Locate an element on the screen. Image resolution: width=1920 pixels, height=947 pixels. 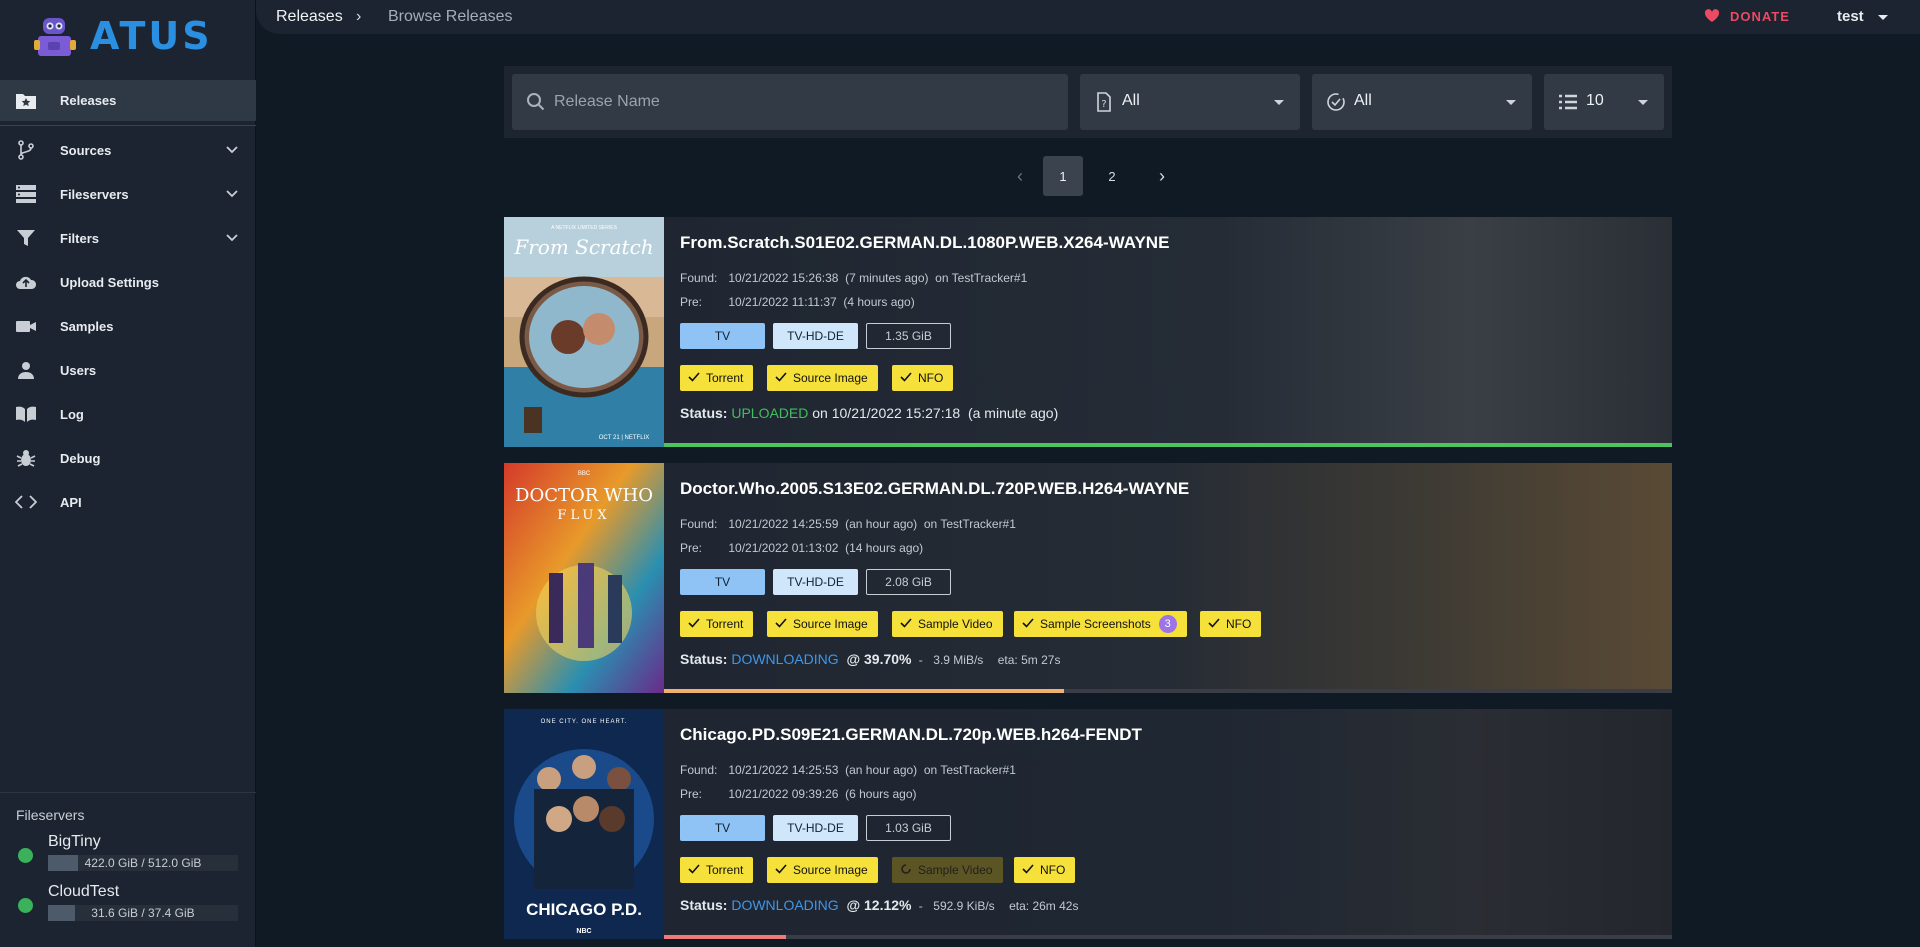
code-icon is located at coordinates (26, 502).